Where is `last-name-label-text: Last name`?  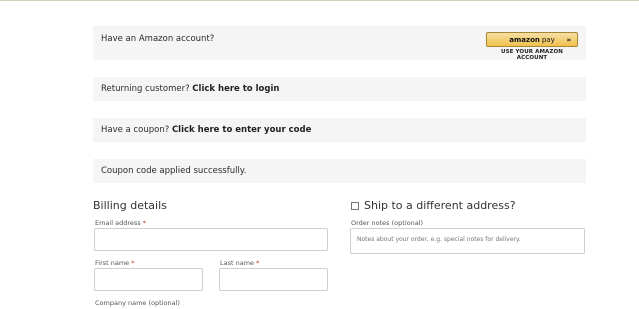 last-name-label-text: Last name is located at coordinates (237, 263).